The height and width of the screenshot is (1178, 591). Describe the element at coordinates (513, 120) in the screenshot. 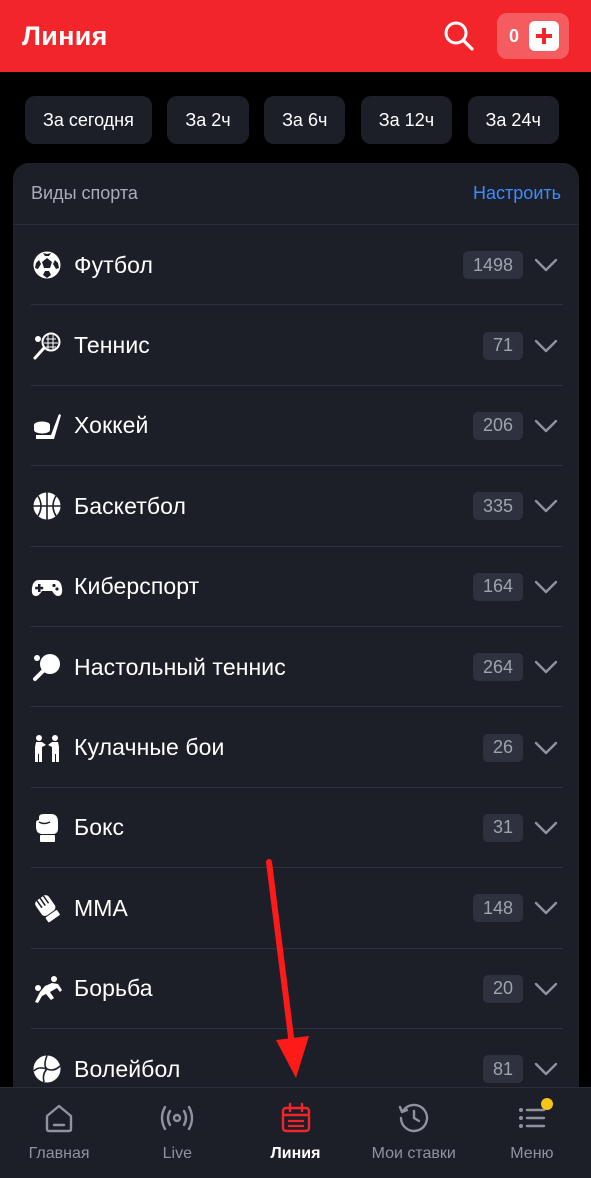

I see `filter-24h: За 24ч` at that location.